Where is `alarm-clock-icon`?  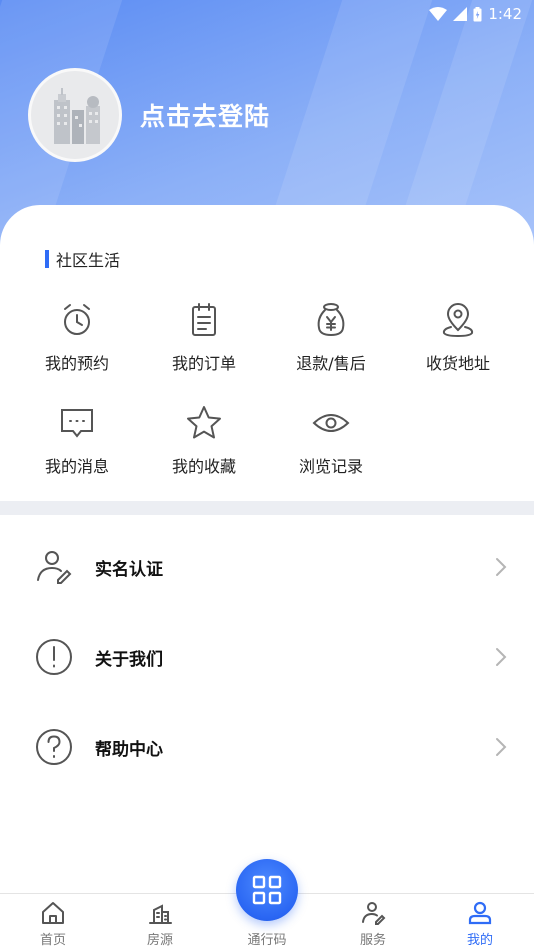 alarm-clock-icon is located at coordinates (77, 319).